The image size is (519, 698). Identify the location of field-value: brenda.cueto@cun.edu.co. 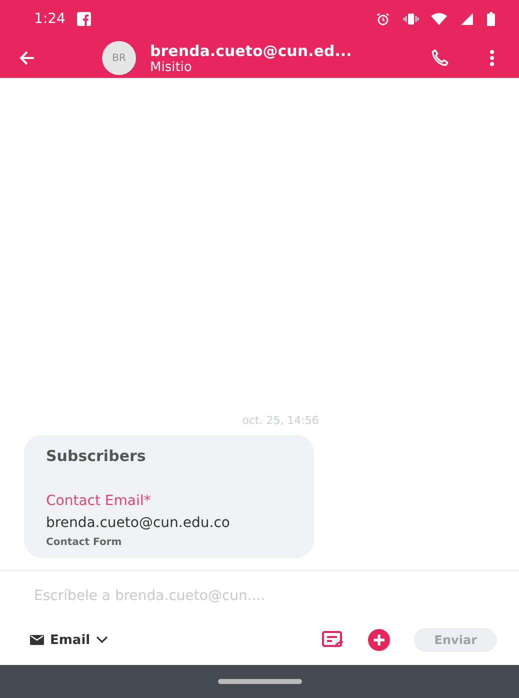
(138, 523).